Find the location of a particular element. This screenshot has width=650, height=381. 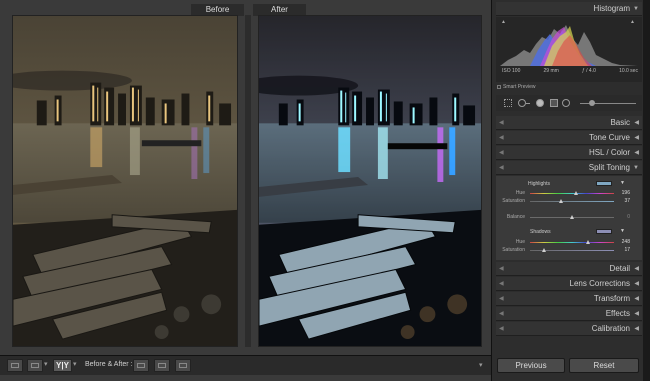

panel-split-toning: ◀ Split Toning ▼ is located at coordinates (569, 168).